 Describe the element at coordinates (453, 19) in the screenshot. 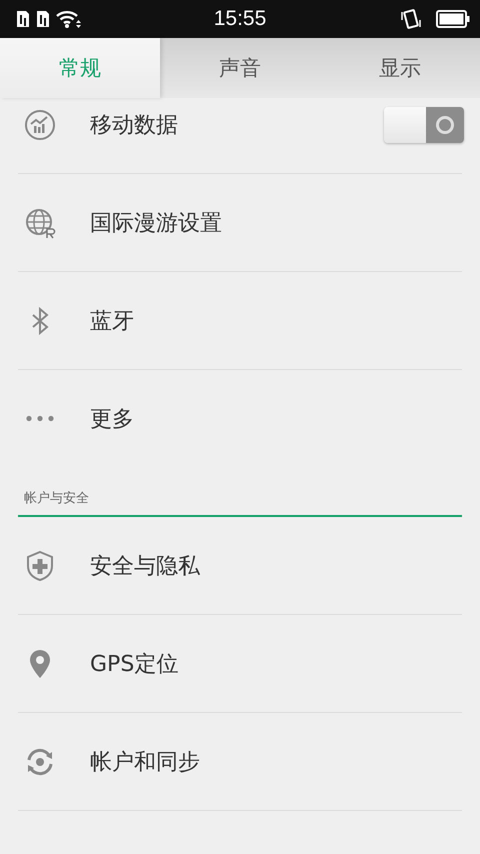

I see `battery-icon` at that location.